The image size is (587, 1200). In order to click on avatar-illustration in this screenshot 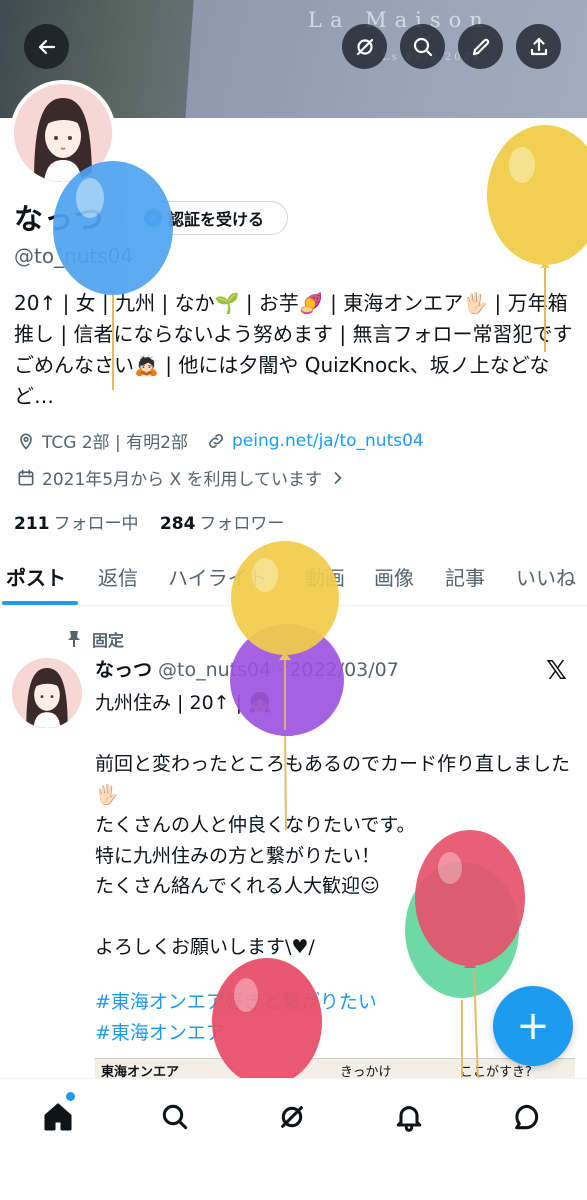, I will do `click(63, 133)`.